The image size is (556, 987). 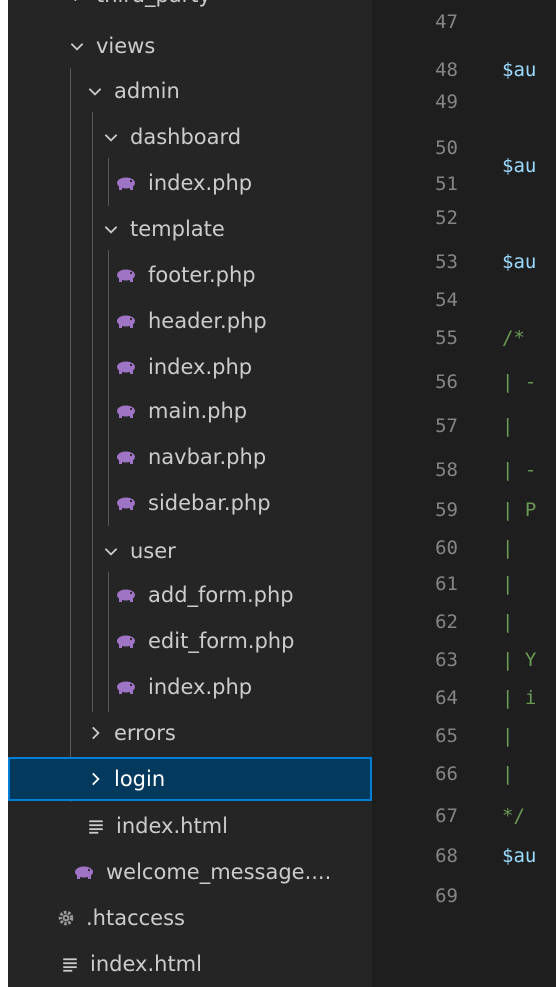 What do you see at coordinates (446, 338) in the screenshot?
I see `line-number: 55` at bounding box center [446, 338].